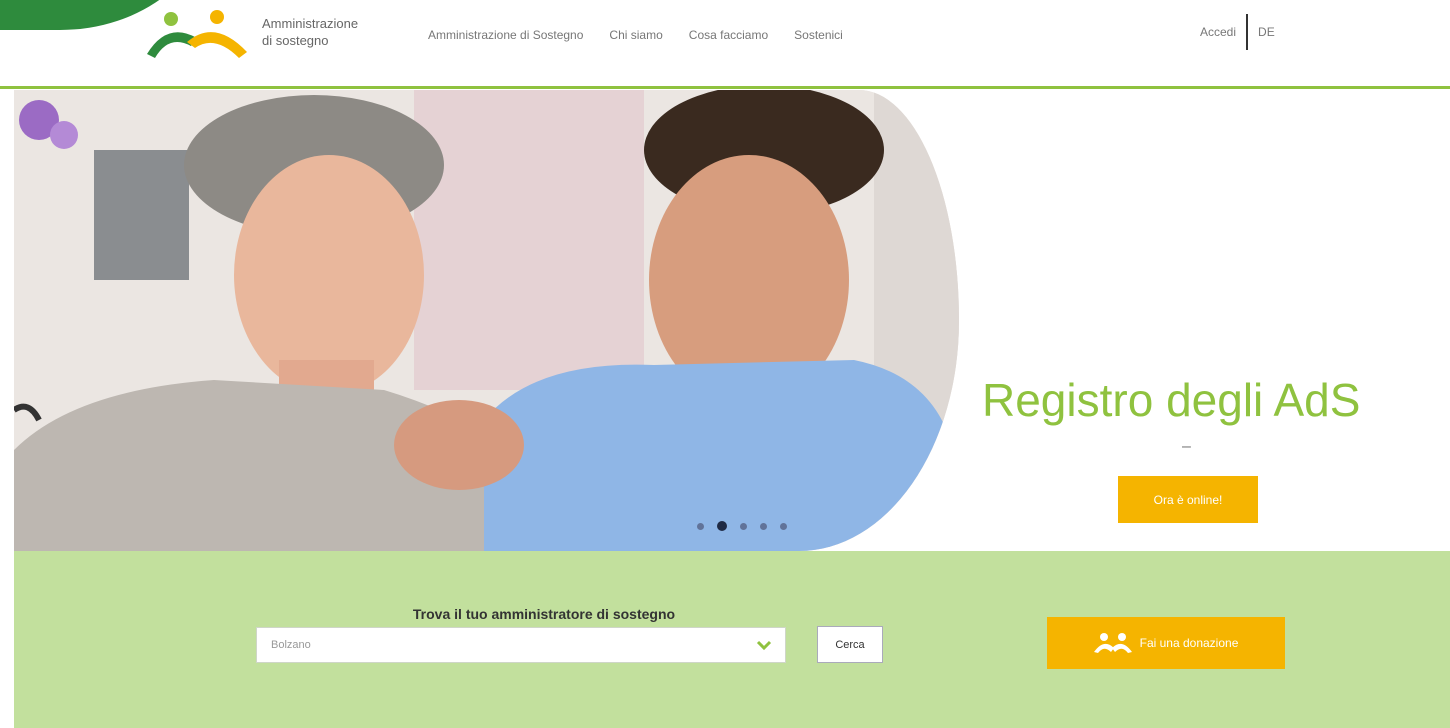 The width and height of the screenshot is (1450, 728). I want to click on logo-icon, so click(197, 33).